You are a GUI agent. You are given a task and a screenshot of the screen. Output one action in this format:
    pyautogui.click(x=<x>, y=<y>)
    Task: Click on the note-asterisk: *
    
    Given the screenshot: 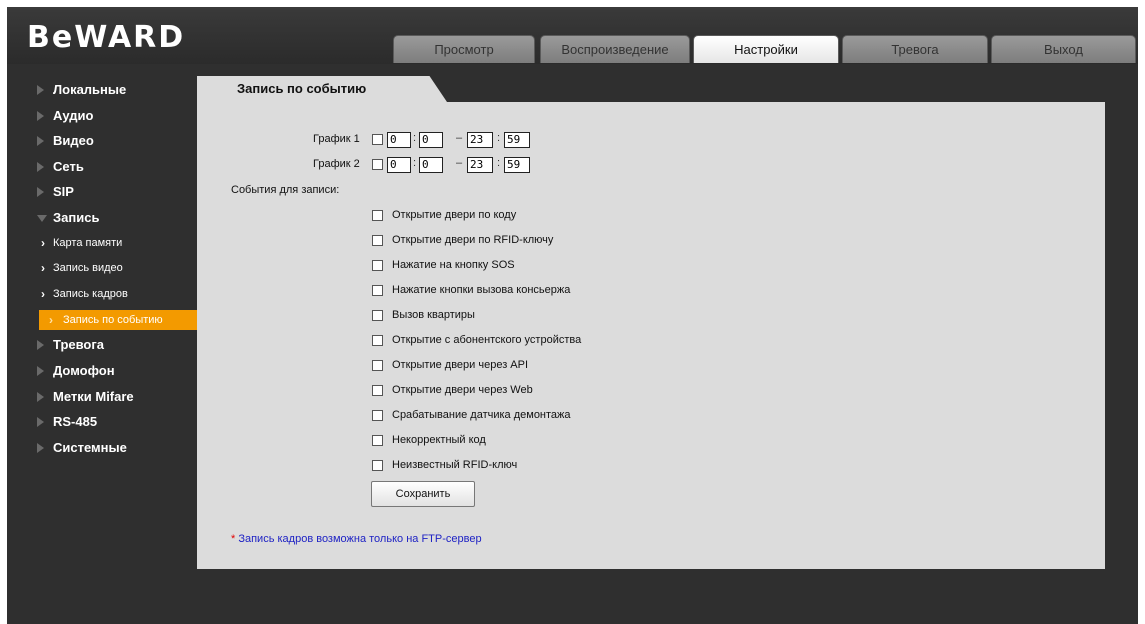 What is the action you would take?
    pyautogui.click(x=233, y=539)
    